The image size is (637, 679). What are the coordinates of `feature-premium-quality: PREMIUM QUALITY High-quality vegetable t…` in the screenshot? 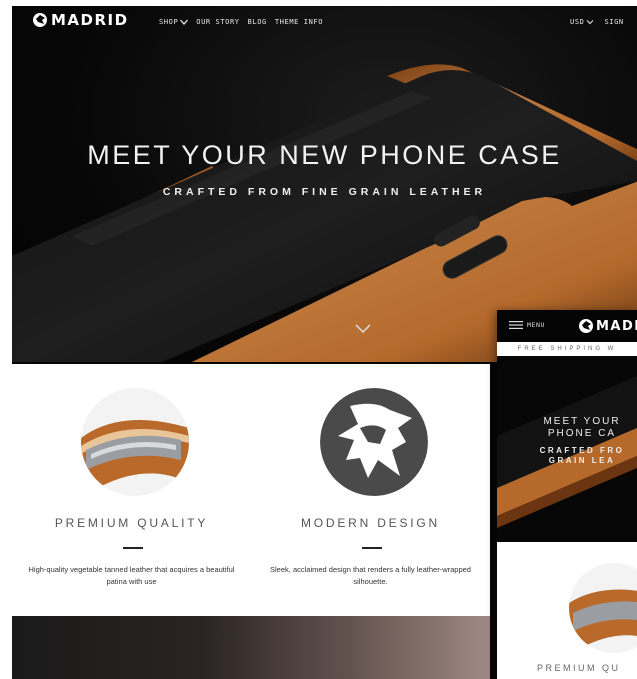 It's located at (131, 490).